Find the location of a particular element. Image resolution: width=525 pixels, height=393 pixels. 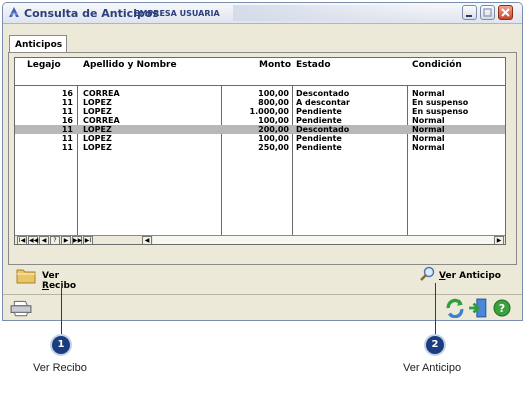

ver-recibo-label: Ver Recibo is located at coordinates (59, 281).